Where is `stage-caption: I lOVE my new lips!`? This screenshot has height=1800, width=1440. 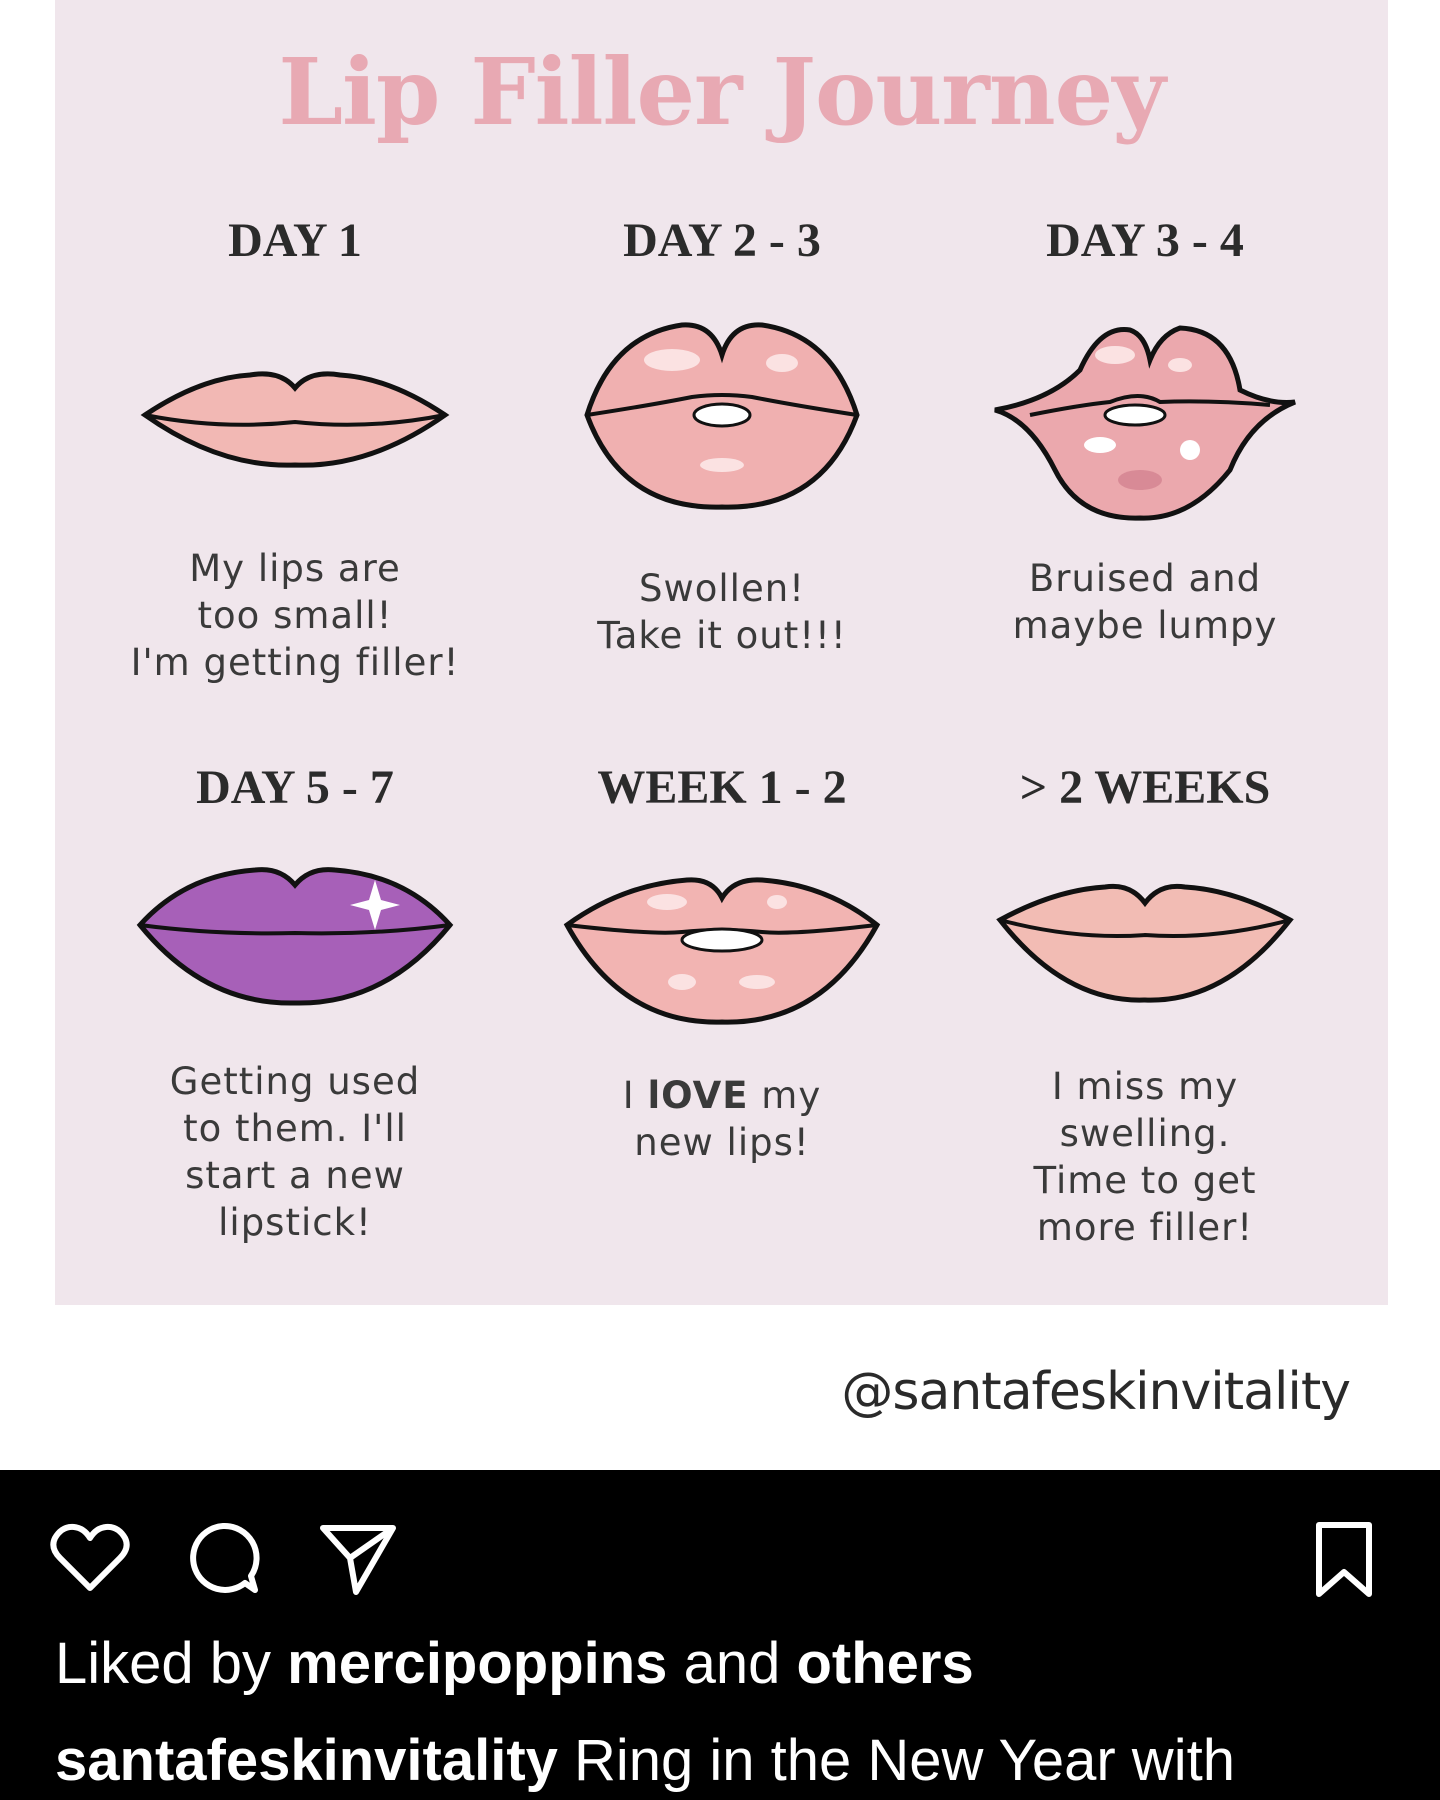
stage-caption: I lOVE my new lips! is located at coordinates (722, 1119).